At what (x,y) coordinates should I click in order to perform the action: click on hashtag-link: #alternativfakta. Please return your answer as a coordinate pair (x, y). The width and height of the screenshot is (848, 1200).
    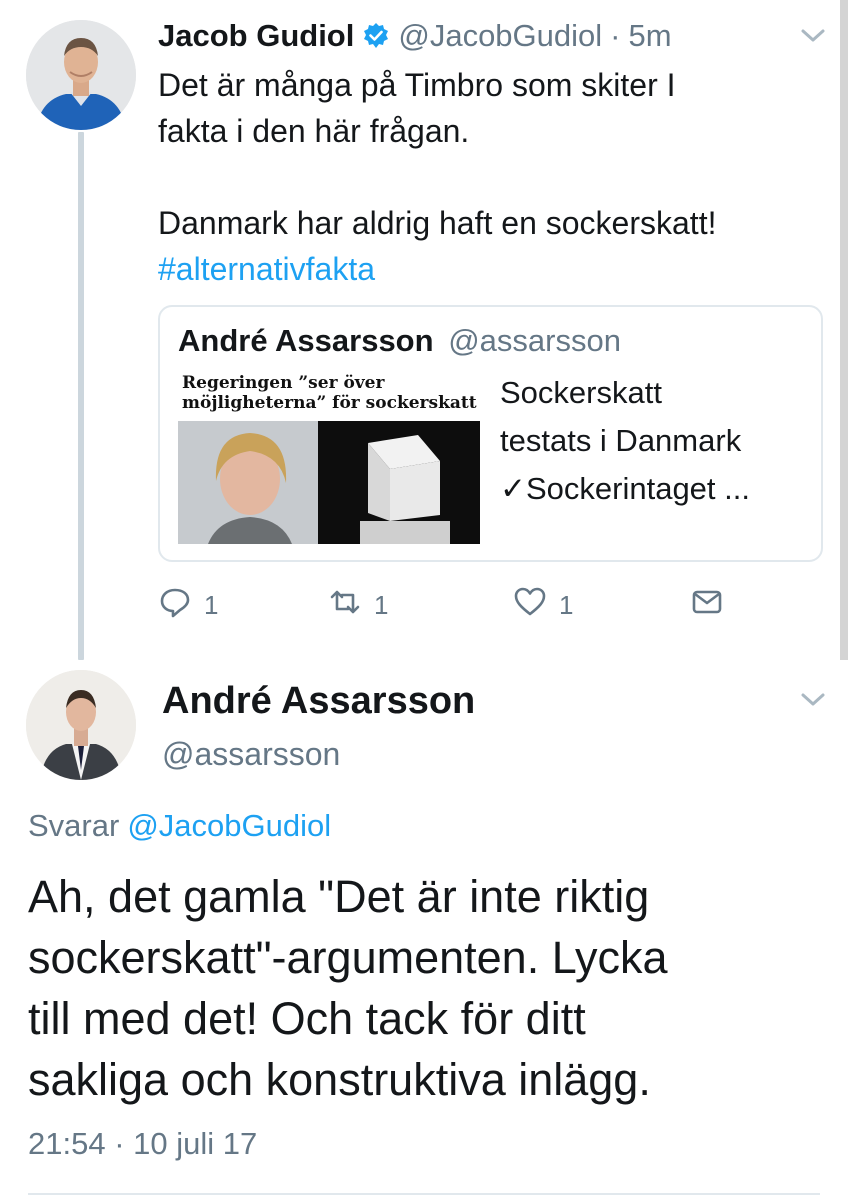
    Looking at the image, I should click on (488, 269).